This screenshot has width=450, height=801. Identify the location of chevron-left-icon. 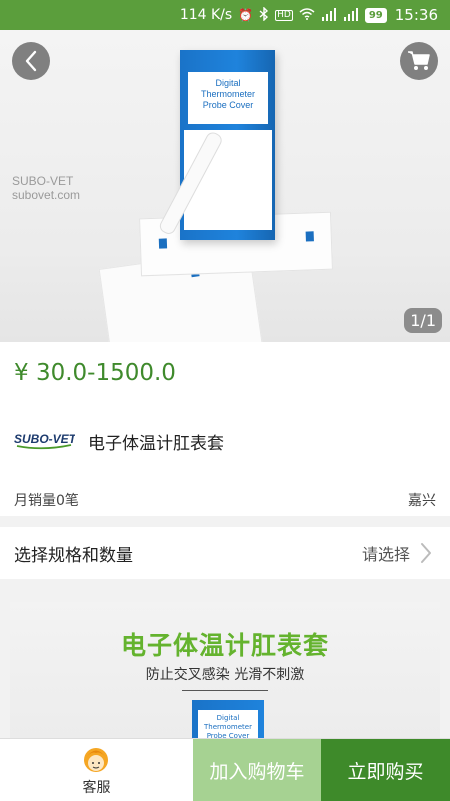
(31, 61).